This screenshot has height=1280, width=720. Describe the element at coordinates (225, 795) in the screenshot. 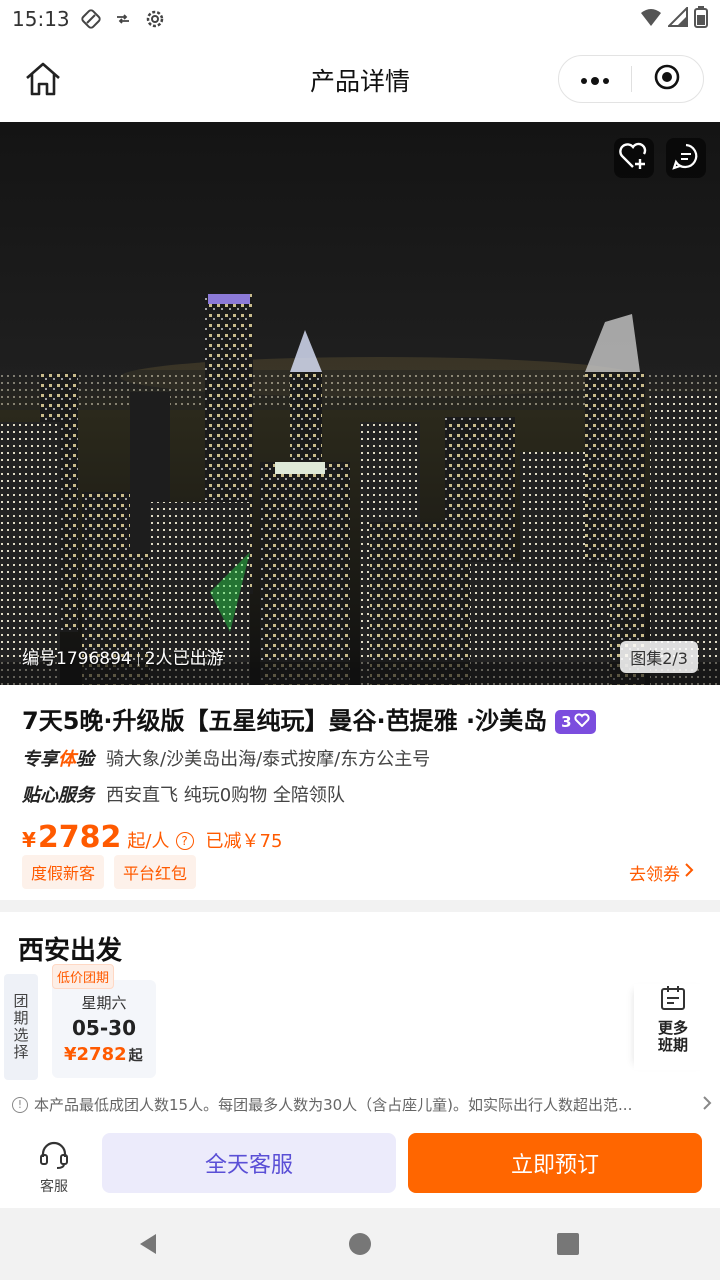

I see `feature-text-service: 西安直飞 纯玩0购物 全陪领队` at that location.